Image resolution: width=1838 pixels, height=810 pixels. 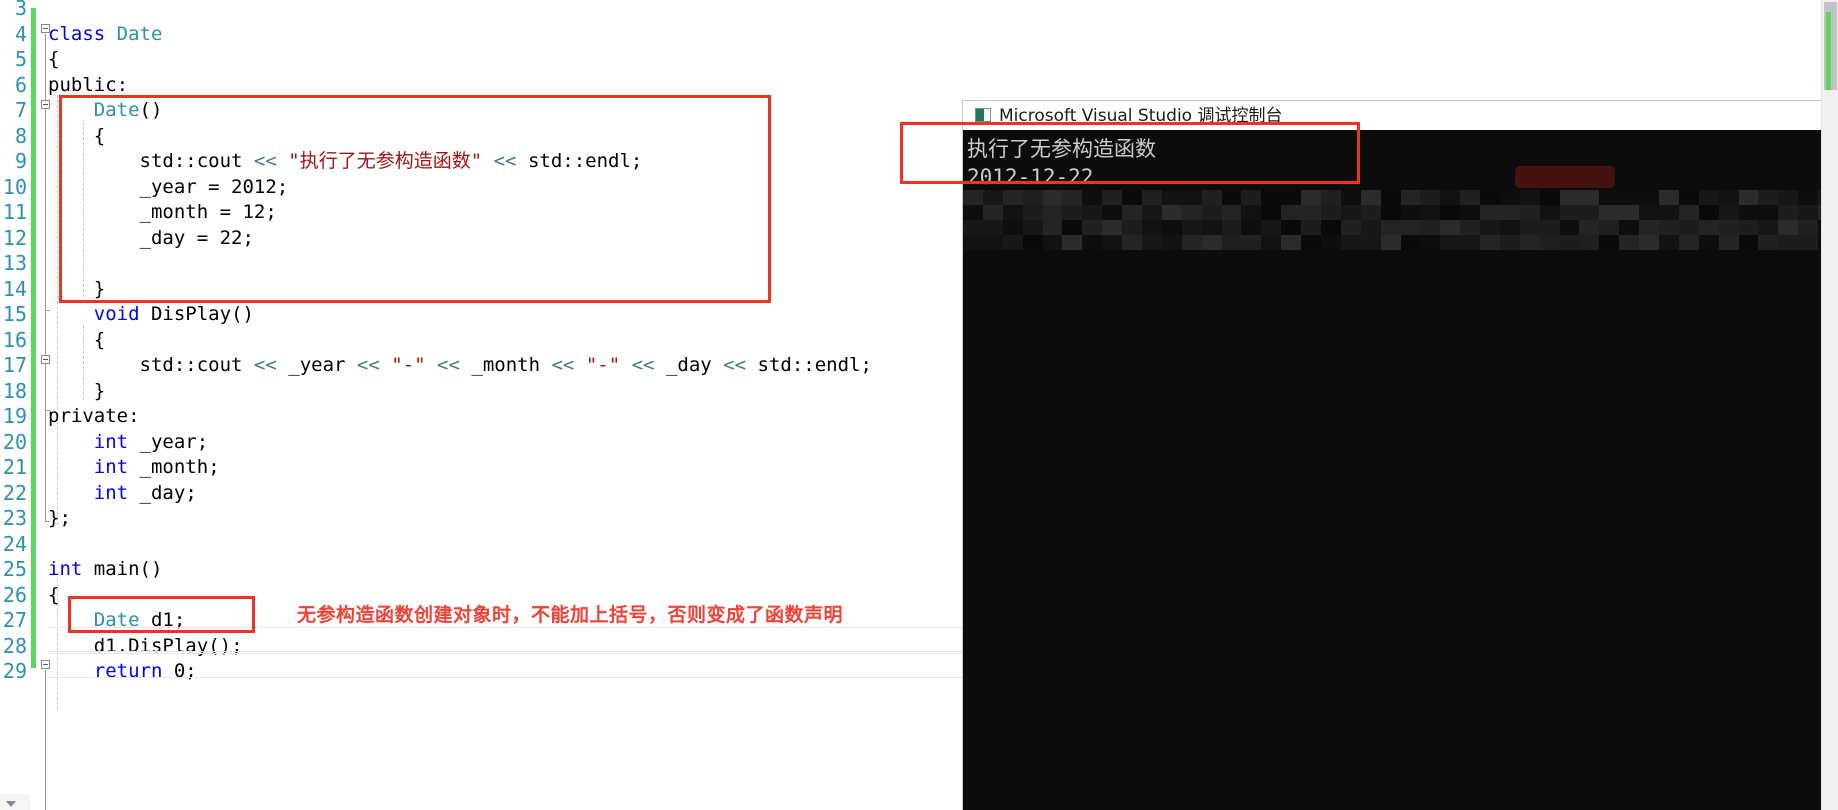 What do you see at coordinates (94, 417) in the screenshot?
I see `code-line: private:` at bounding box center [94, 417].